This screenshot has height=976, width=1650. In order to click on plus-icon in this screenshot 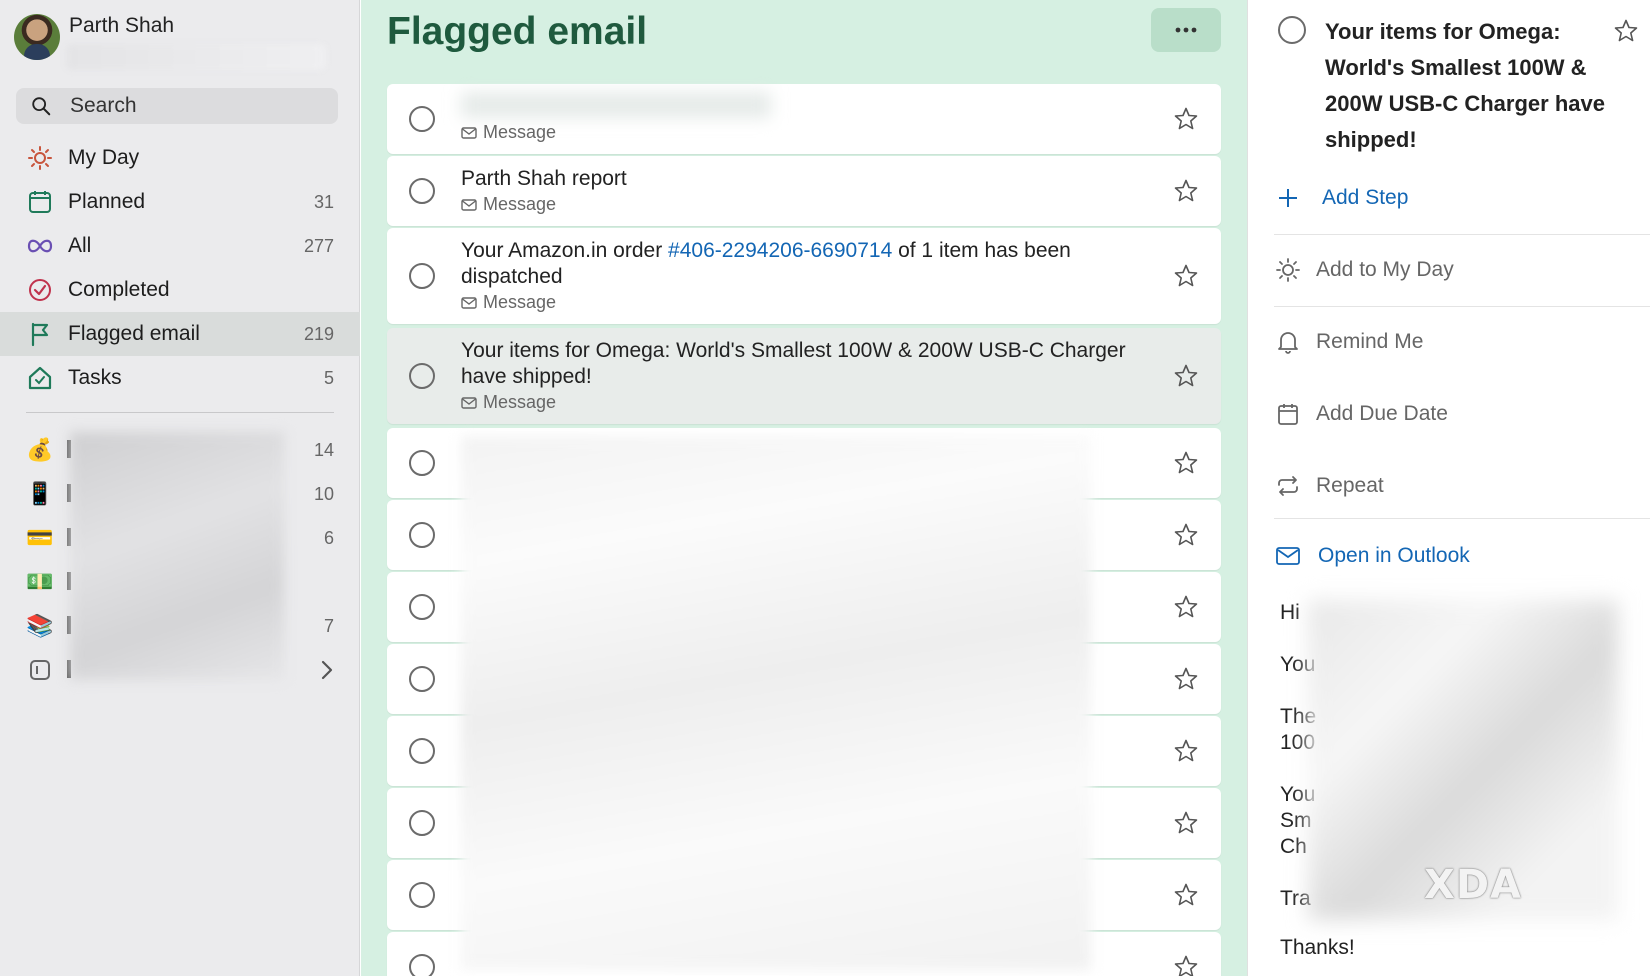, I will do `click(1288, 198)`.